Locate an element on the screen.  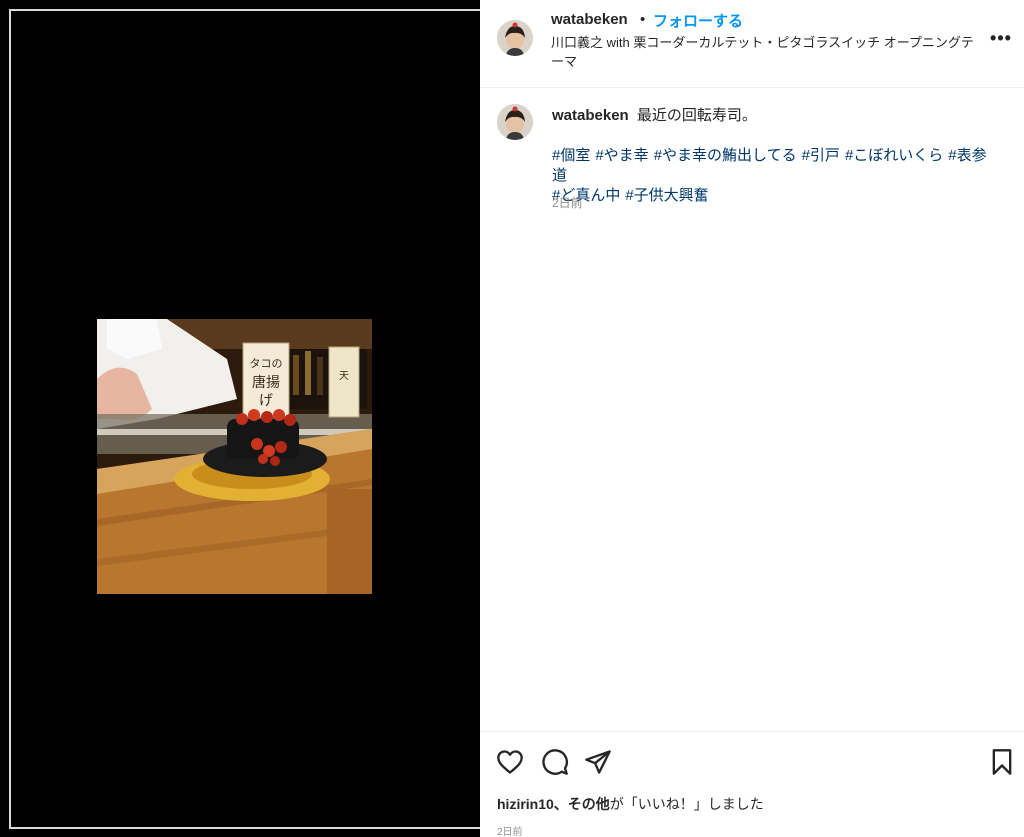
post-photo: タコの 唐揚 げ 天 is located at coordinates (234, 456).